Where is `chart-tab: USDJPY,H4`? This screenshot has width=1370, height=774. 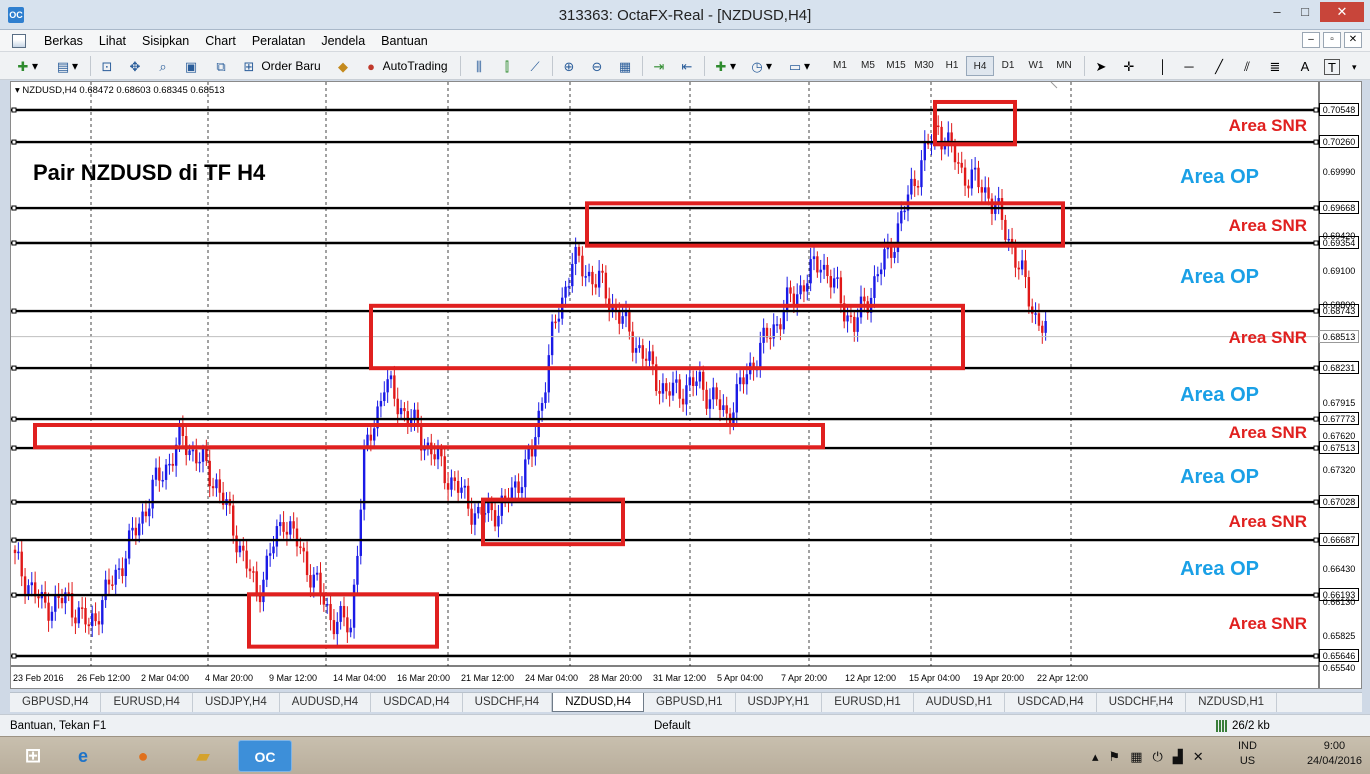
chart-tab: USDJPY,H4 is located at coordinates (236, 702).